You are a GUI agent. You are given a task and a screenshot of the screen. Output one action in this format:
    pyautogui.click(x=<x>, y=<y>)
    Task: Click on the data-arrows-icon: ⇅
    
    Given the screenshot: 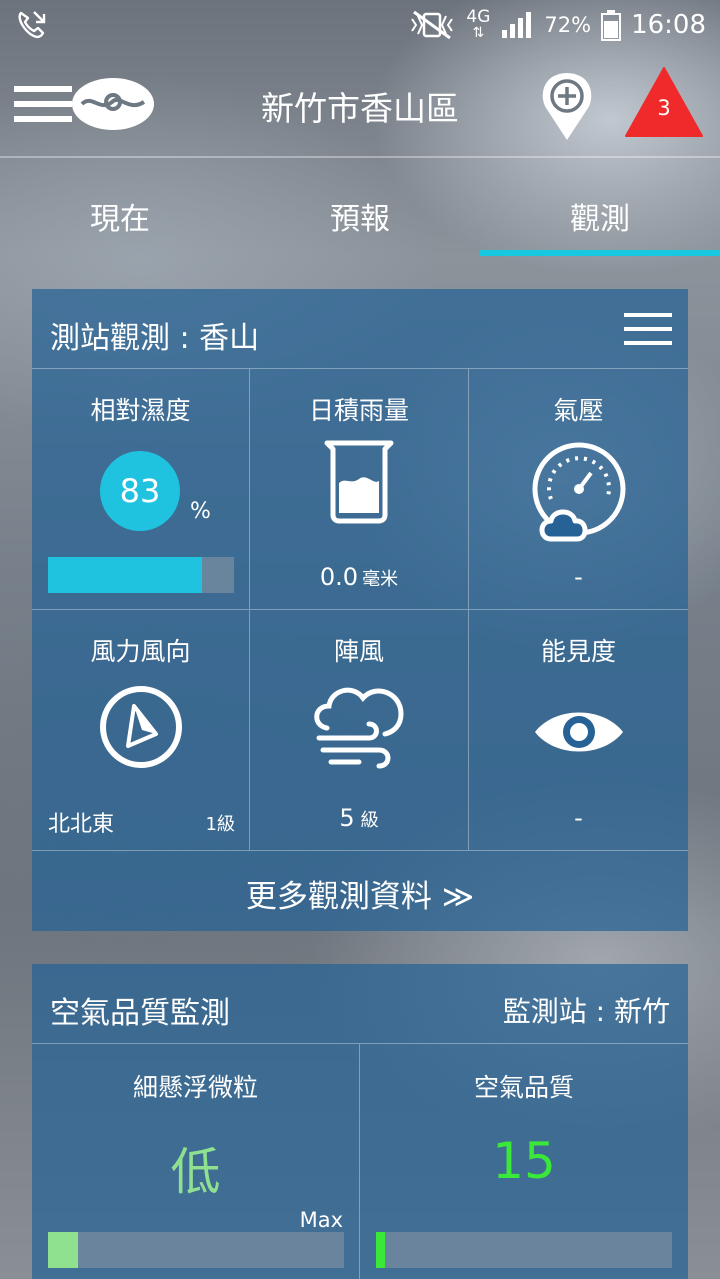 What is the action you would take?
    pyautogui.click(x=478, y=33)
    